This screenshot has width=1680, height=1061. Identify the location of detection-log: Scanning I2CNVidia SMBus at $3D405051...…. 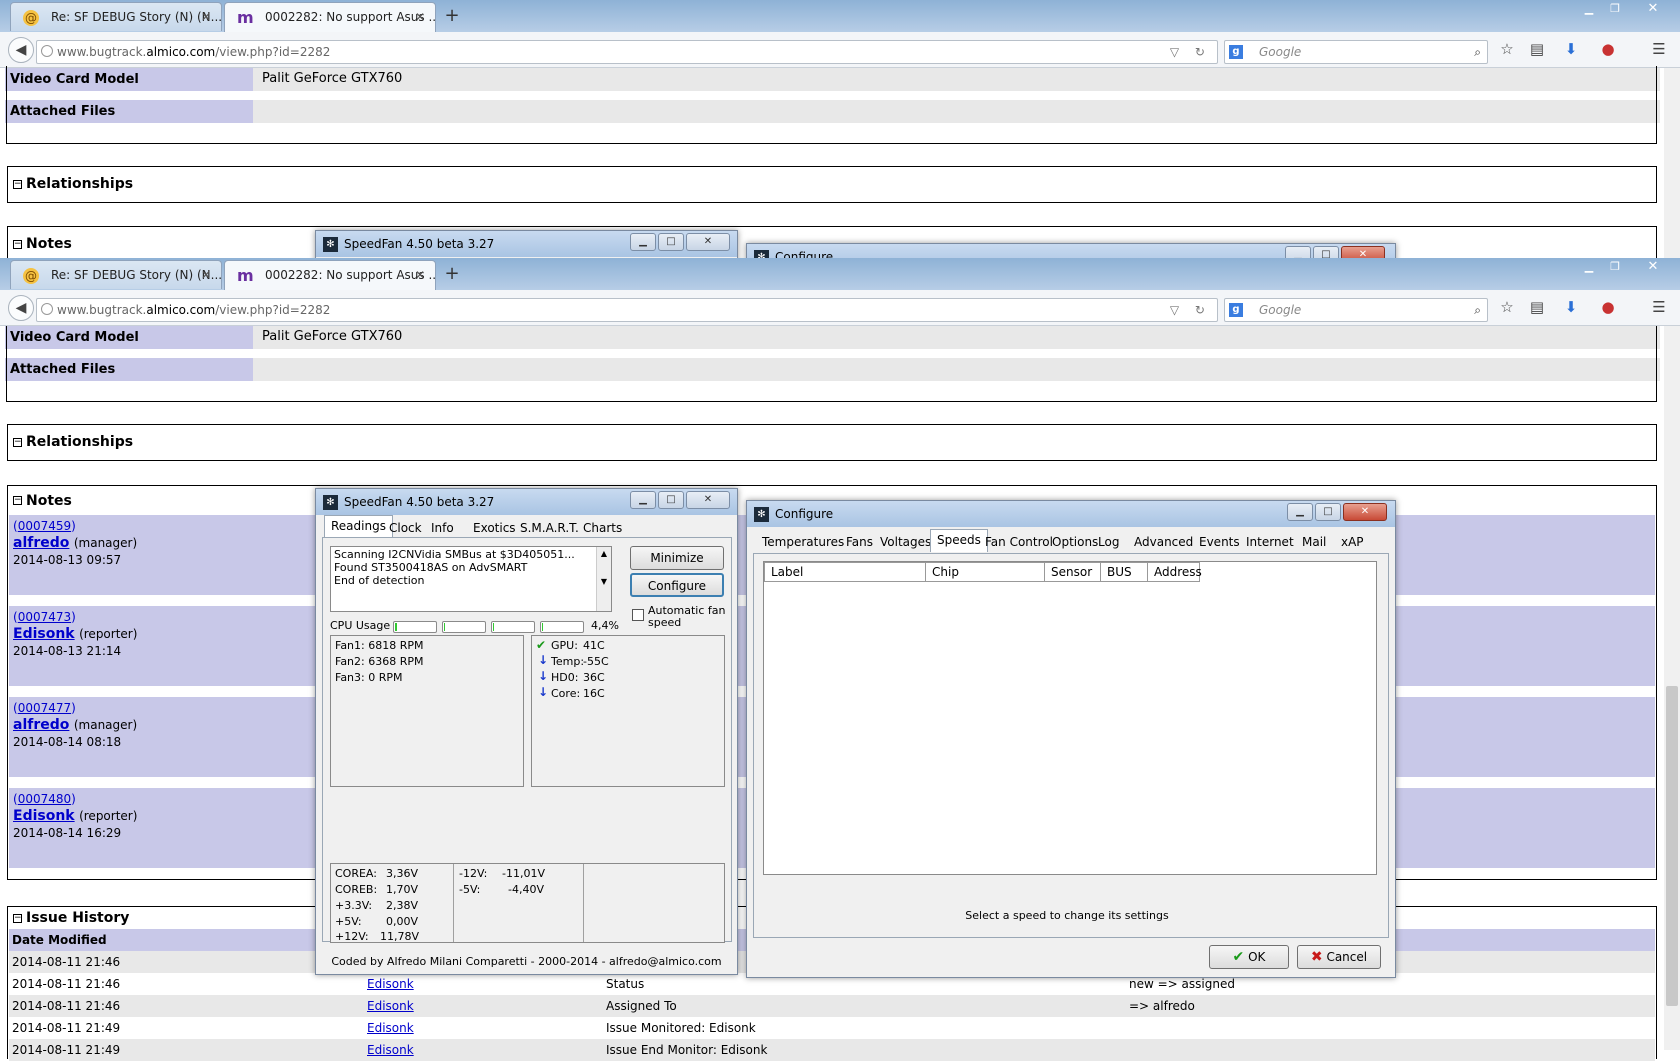
(471, 579).